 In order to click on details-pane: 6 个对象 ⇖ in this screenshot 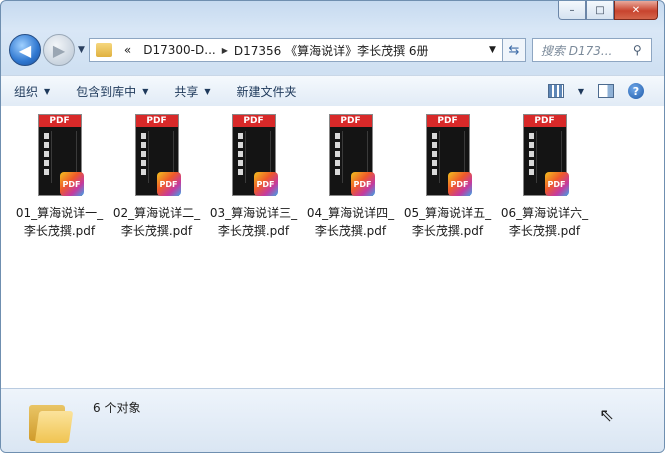, I will do `click(332, 420)`.